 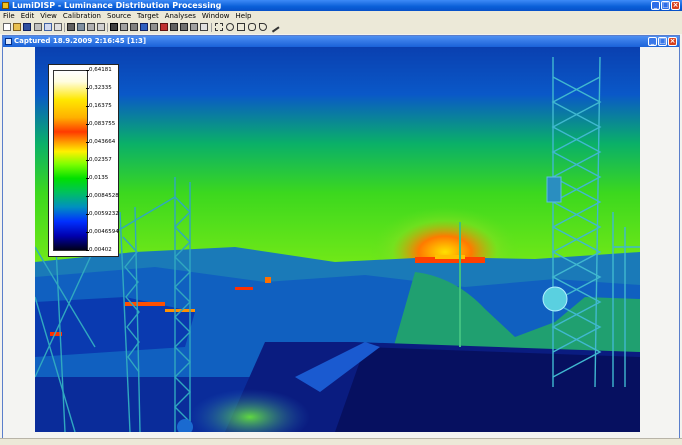 What do you see at coordinates (9, 16) in the screenshot?
I see `menu-file: File` at bounding box center [9, 16].